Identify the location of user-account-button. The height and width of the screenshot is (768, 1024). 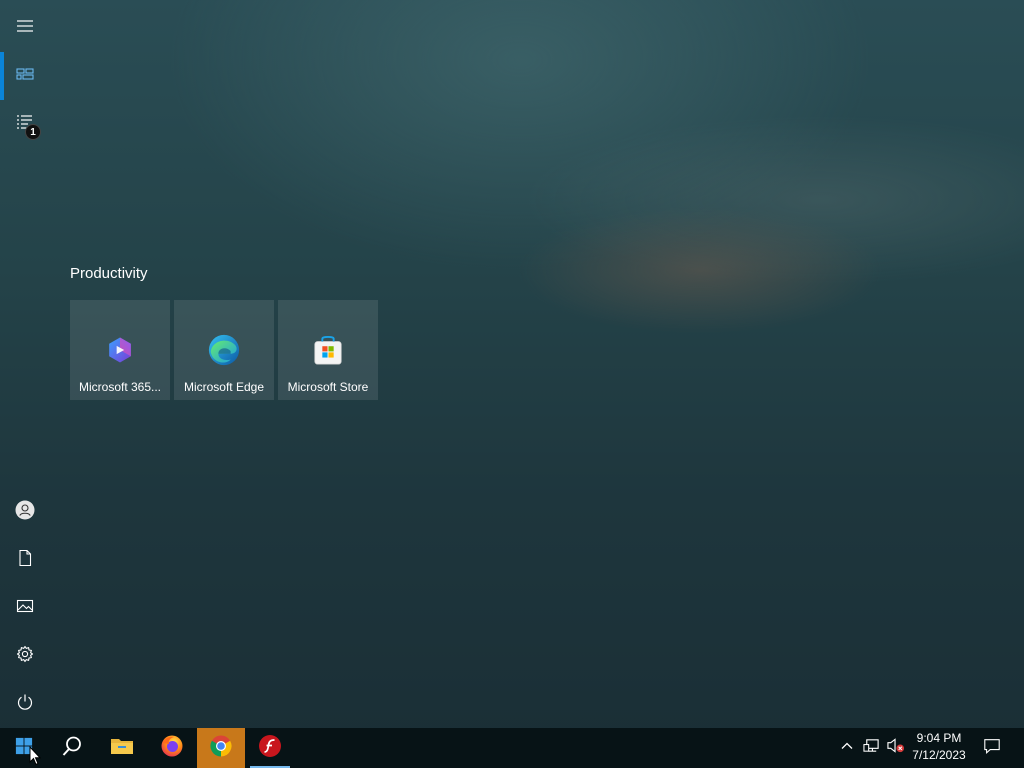
(25, 512).